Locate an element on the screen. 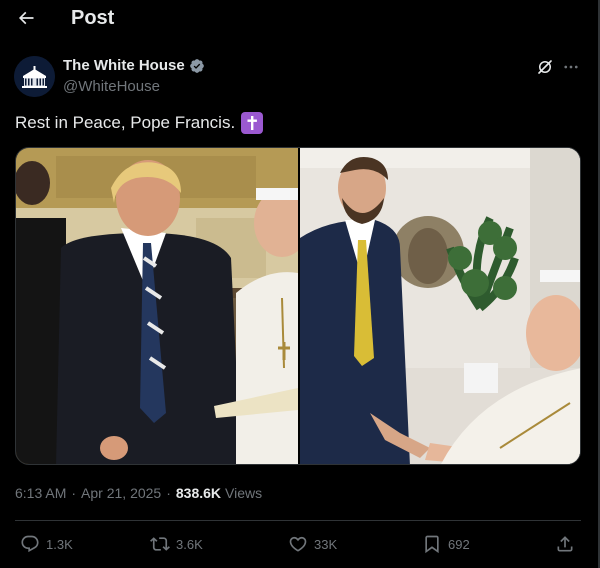 Image resolution: width=600 pixels, height=568 pixels. more-icon is located at coordinates (571, 67).